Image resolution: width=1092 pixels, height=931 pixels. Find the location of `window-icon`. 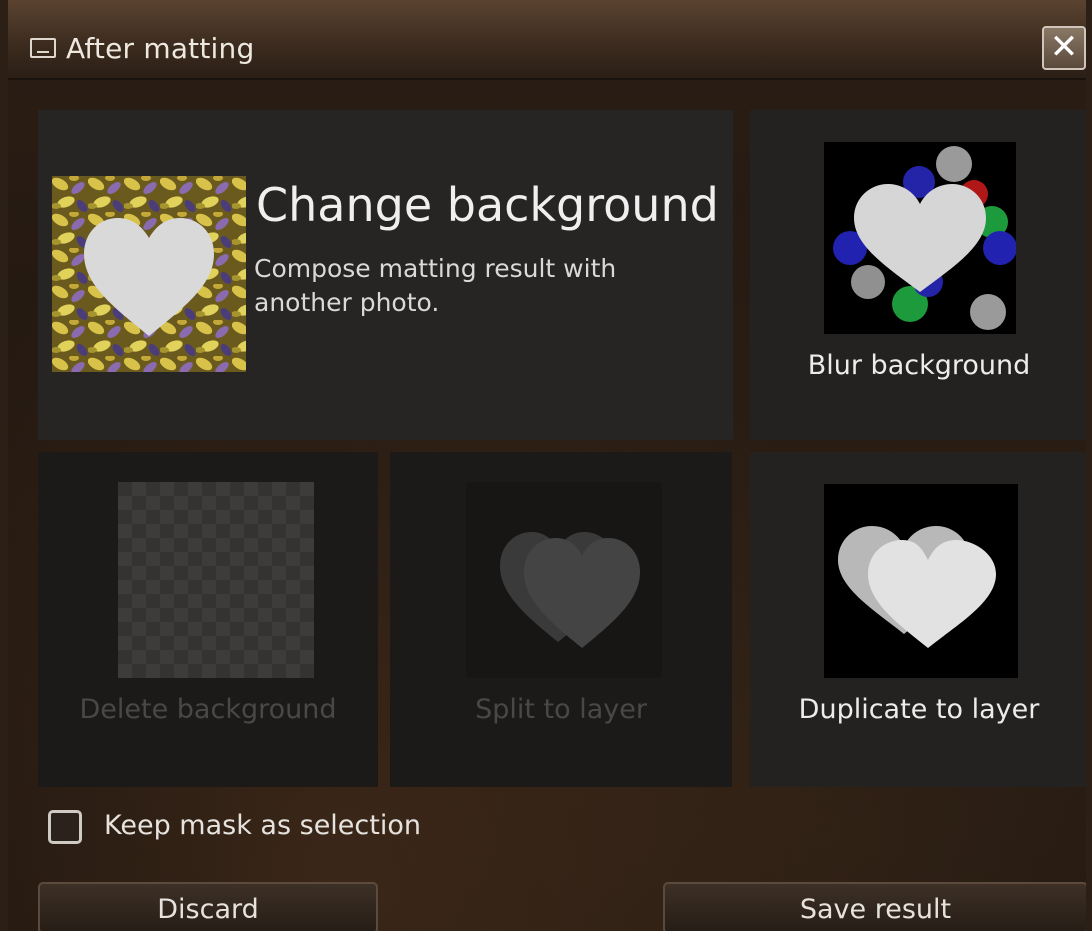

window-icon is located at coordinates (43, 48).